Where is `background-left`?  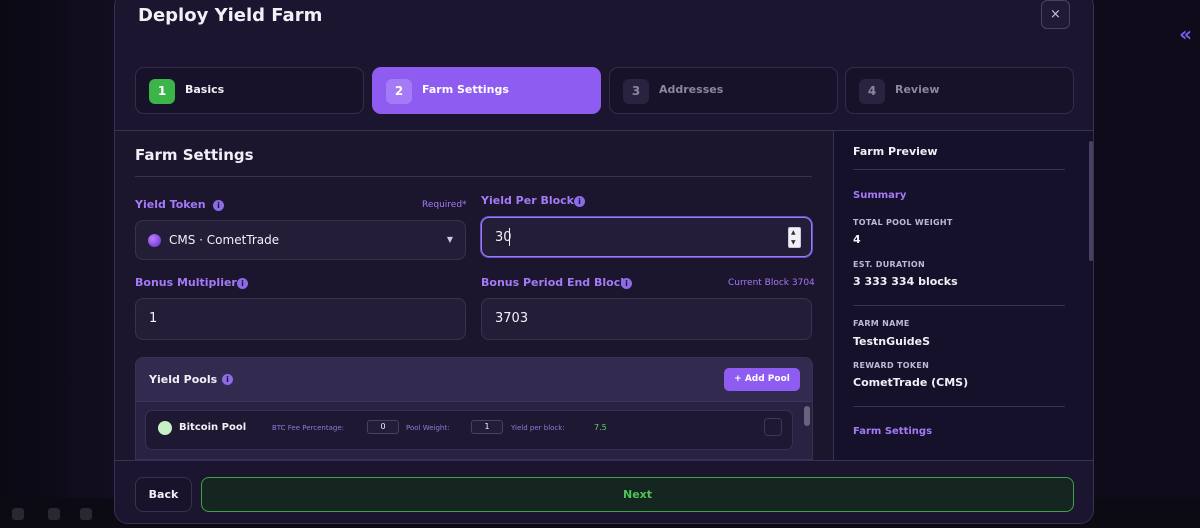
background-left is located at coordinates (57, 264).